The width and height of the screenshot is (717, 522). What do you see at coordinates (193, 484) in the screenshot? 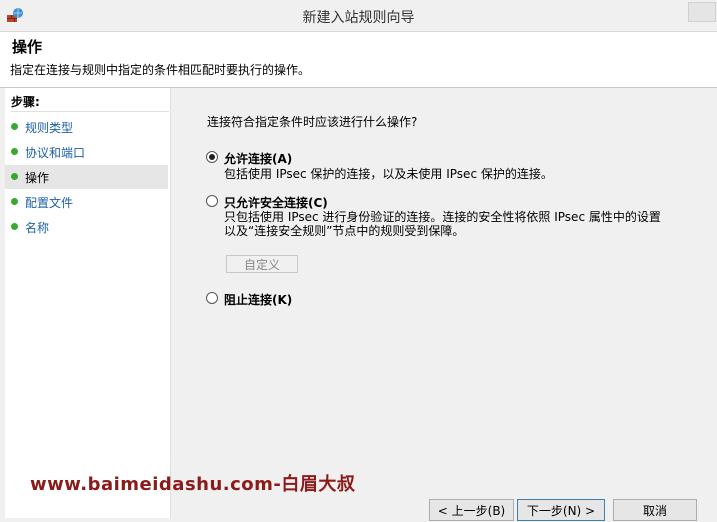
I see `watermark-text: www.baimeidashu.com-白眉大叔` at bounding box center [193, 484].